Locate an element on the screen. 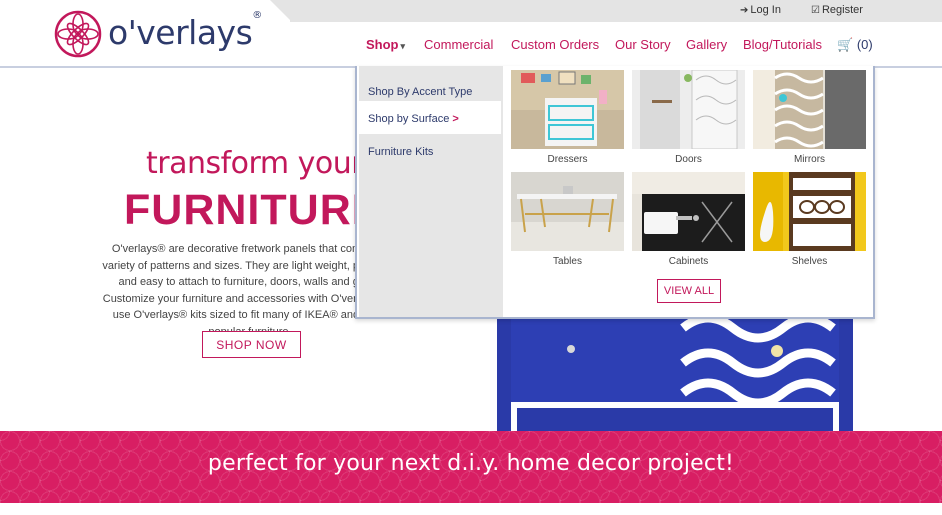  utility-bar-edge is located at coordinates (281, 11).